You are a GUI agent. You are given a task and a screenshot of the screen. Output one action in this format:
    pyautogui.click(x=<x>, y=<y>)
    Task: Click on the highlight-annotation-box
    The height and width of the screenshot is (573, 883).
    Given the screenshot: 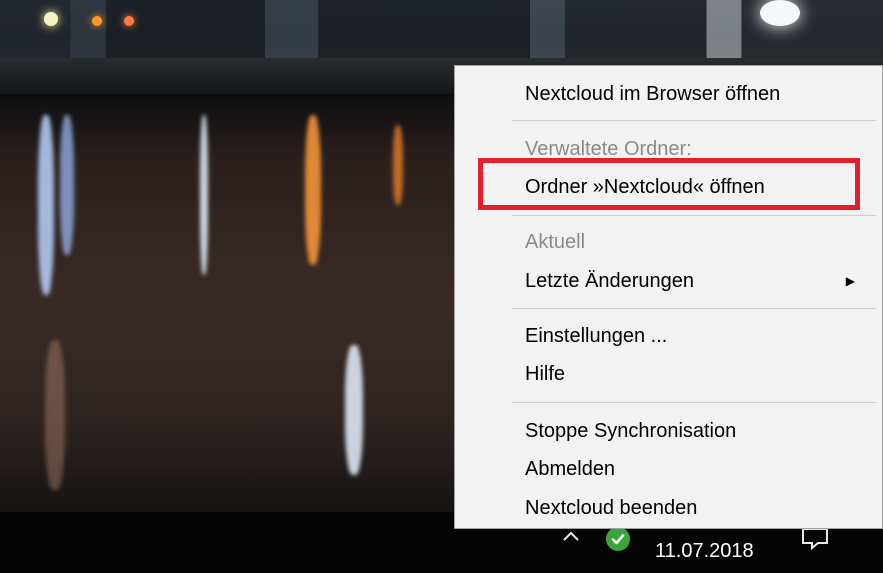 What is the action you would take?
    pyautogui.click(x=669, y=184)
    